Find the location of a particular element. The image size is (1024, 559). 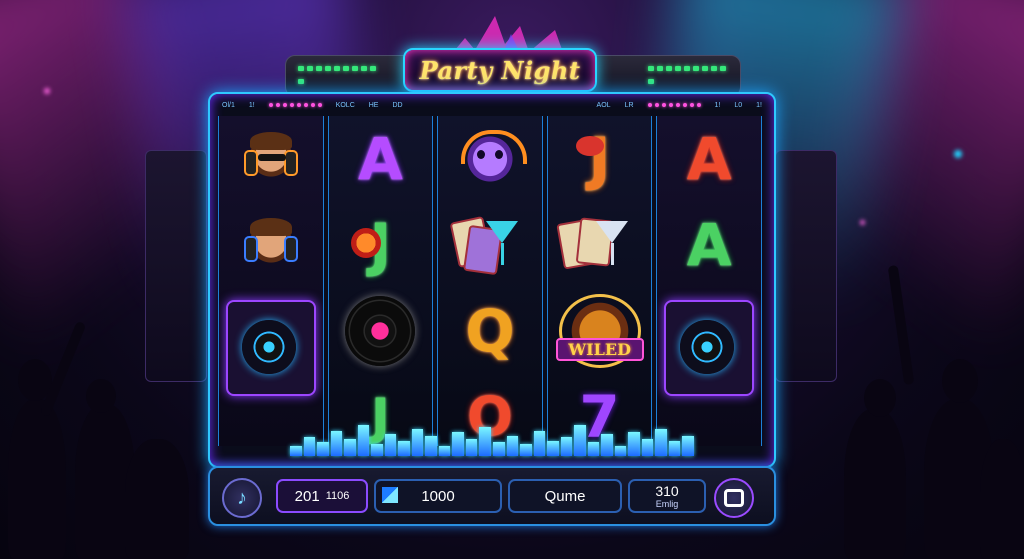

symbol-dj-headphones is located at coordinates (271, 245).